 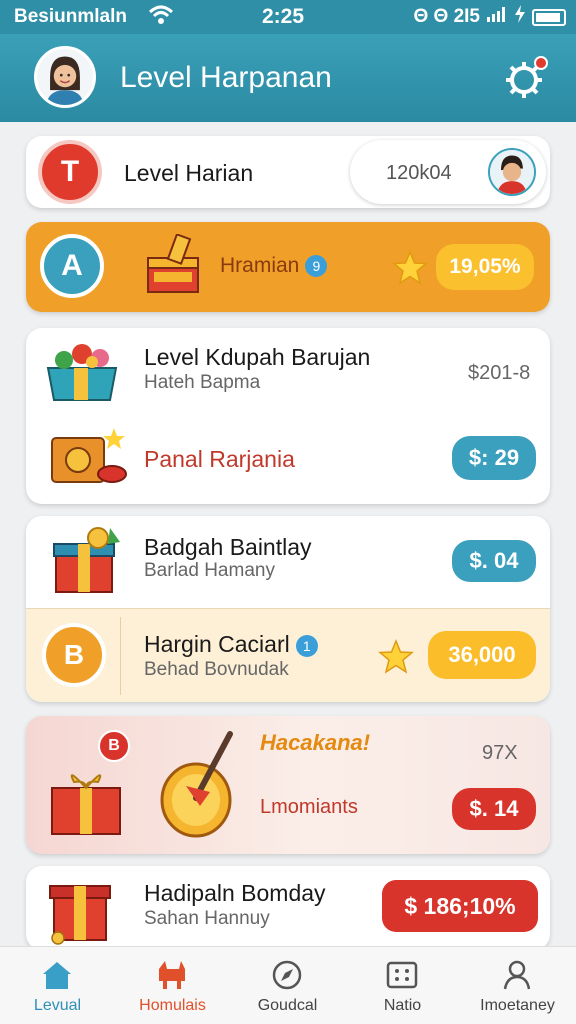 I want to click on status-bar: Besiunmlaln 2:25 Θ Θ 2I5, so click(x=288, y=17).